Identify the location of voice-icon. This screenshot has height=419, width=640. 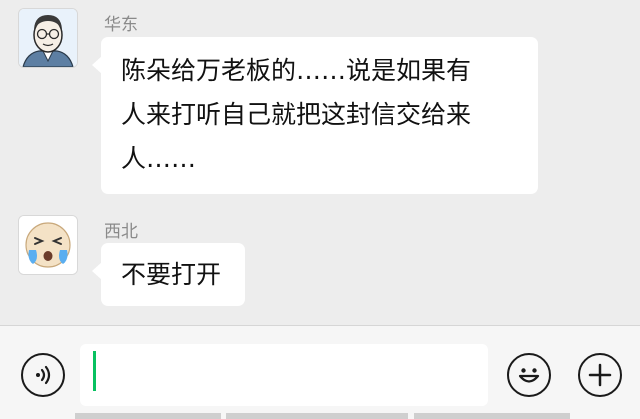
(43, 375).